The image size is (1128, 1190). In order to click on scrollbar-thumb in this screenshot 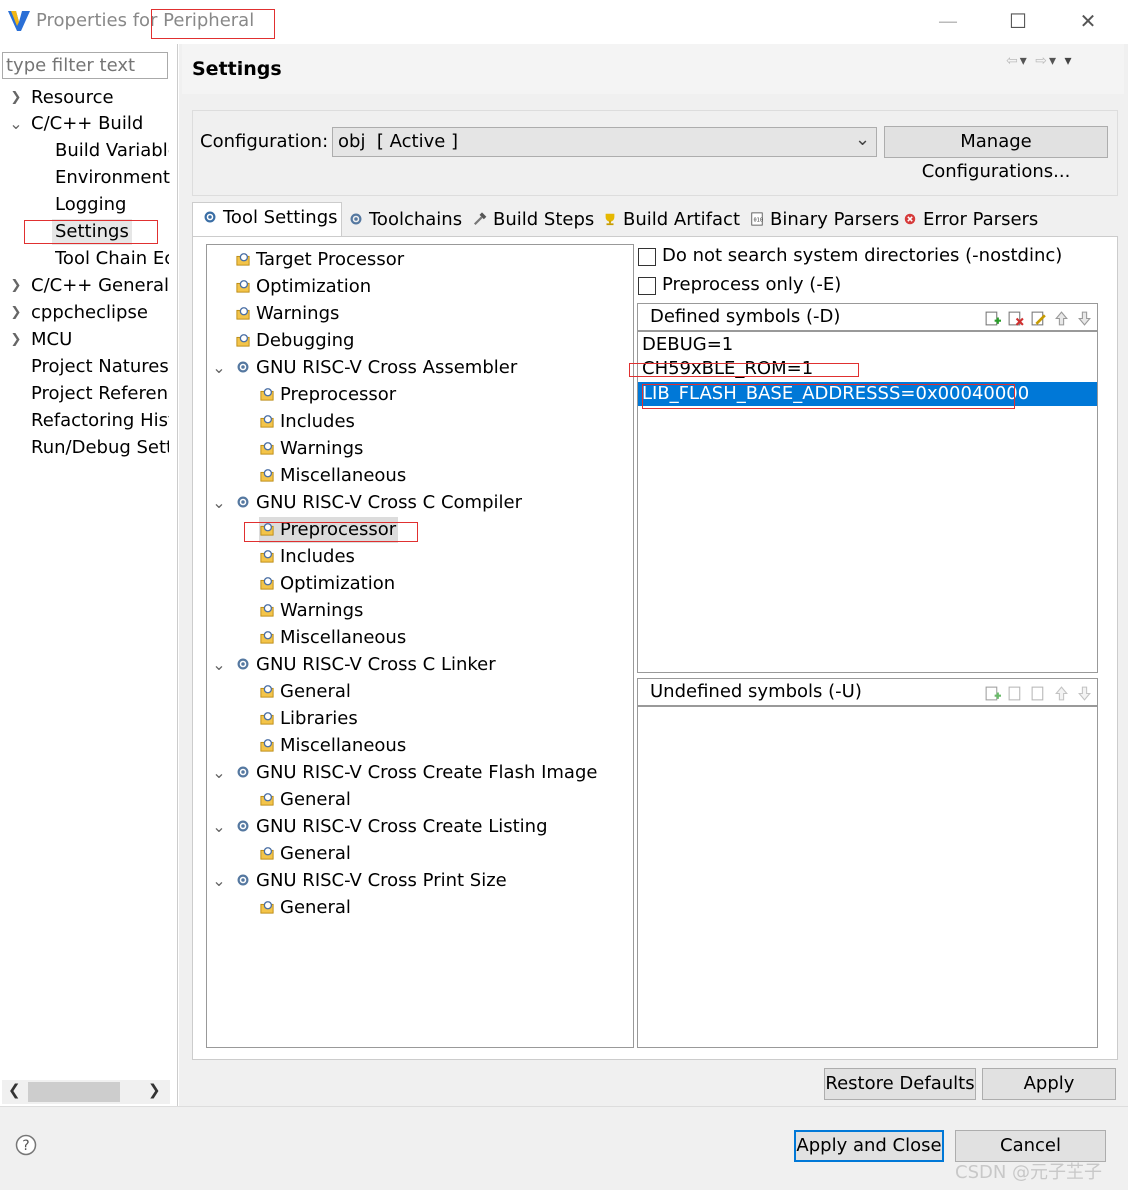, I will do `click(74, 1092)`.